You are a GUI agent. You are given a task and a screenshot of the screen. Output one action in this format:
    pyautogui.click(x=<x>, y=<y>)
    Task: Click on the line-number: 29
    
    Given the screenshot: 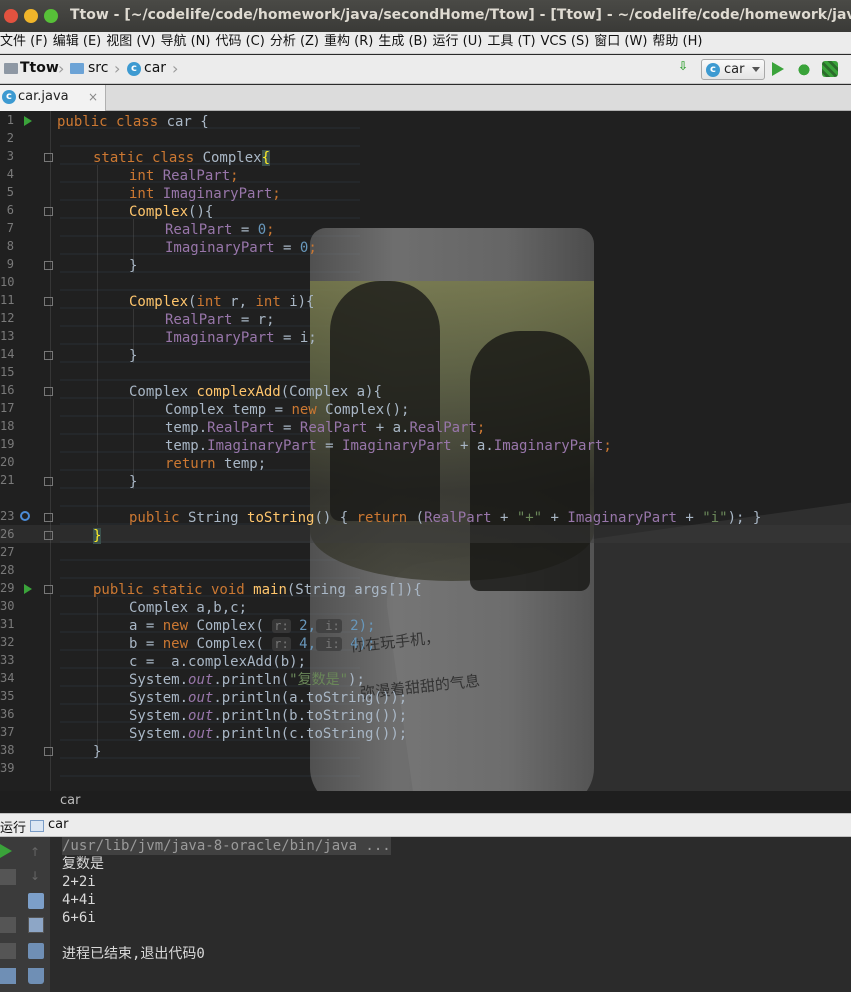 What is the action you would take?
    pyautogui.click(x=7, y=588)
    